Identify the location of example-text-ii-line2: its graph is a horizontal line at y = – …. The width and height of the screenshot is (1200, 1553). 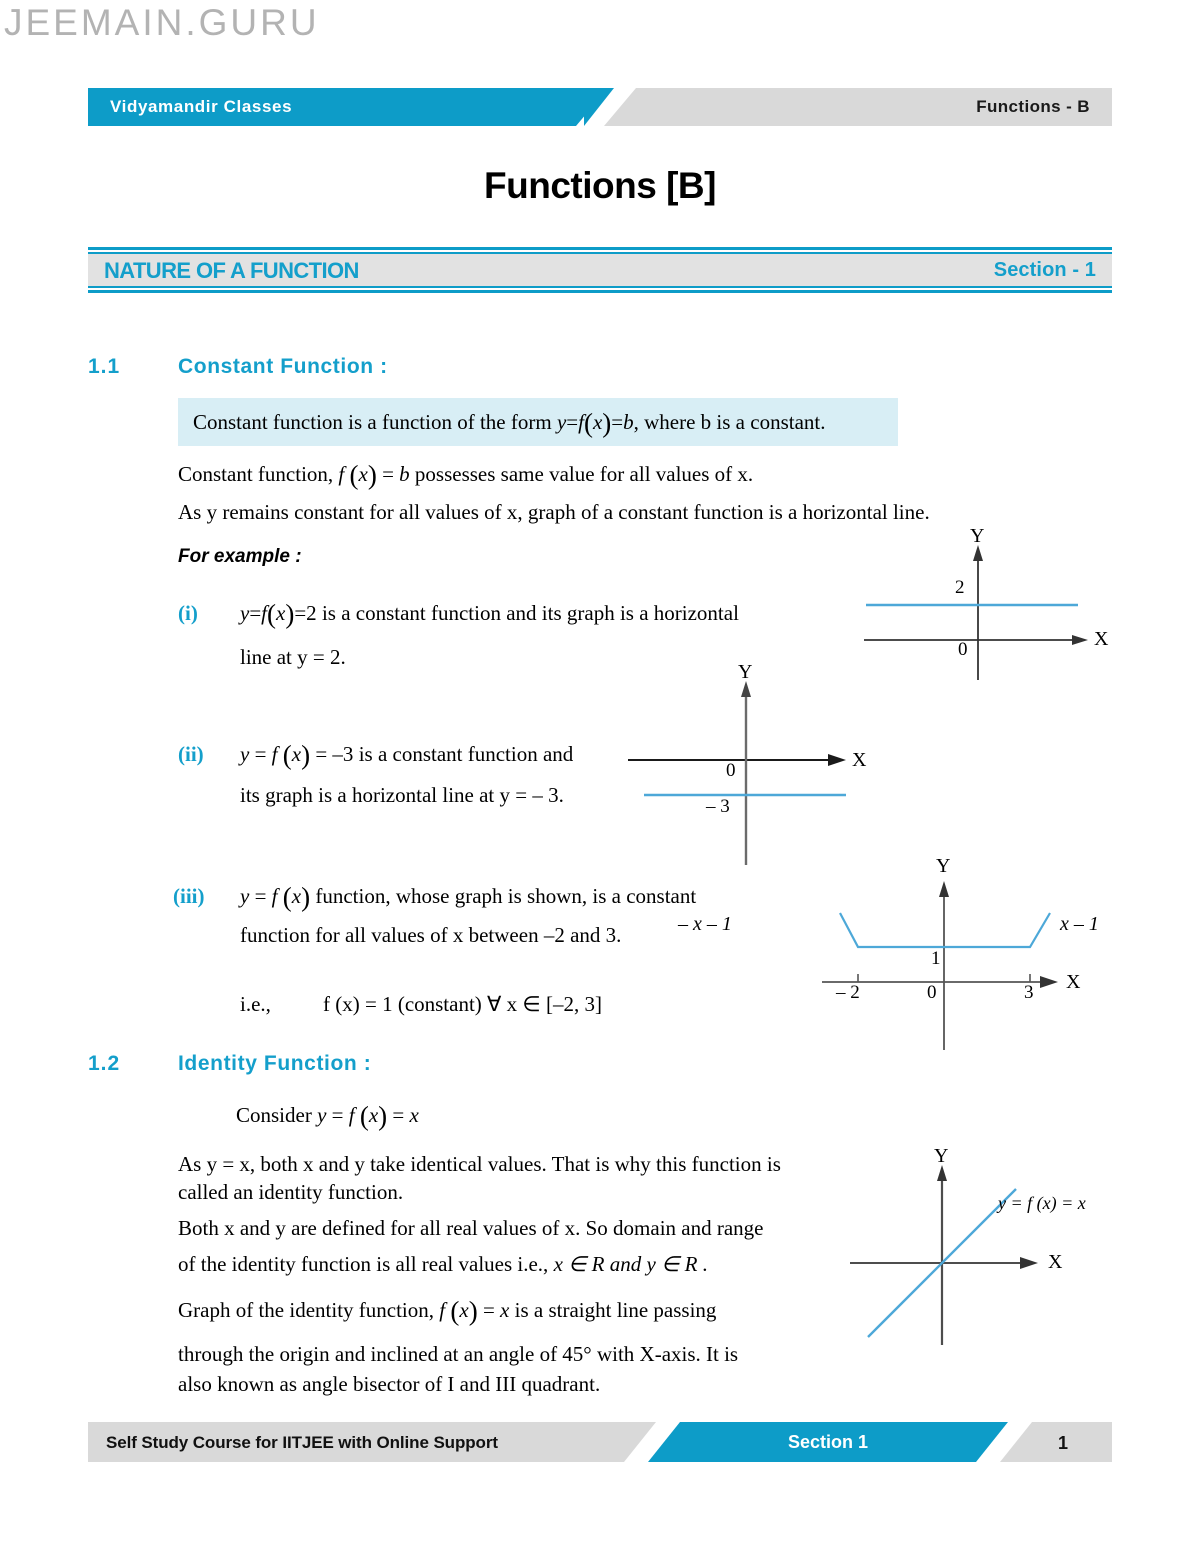
(402, 795).